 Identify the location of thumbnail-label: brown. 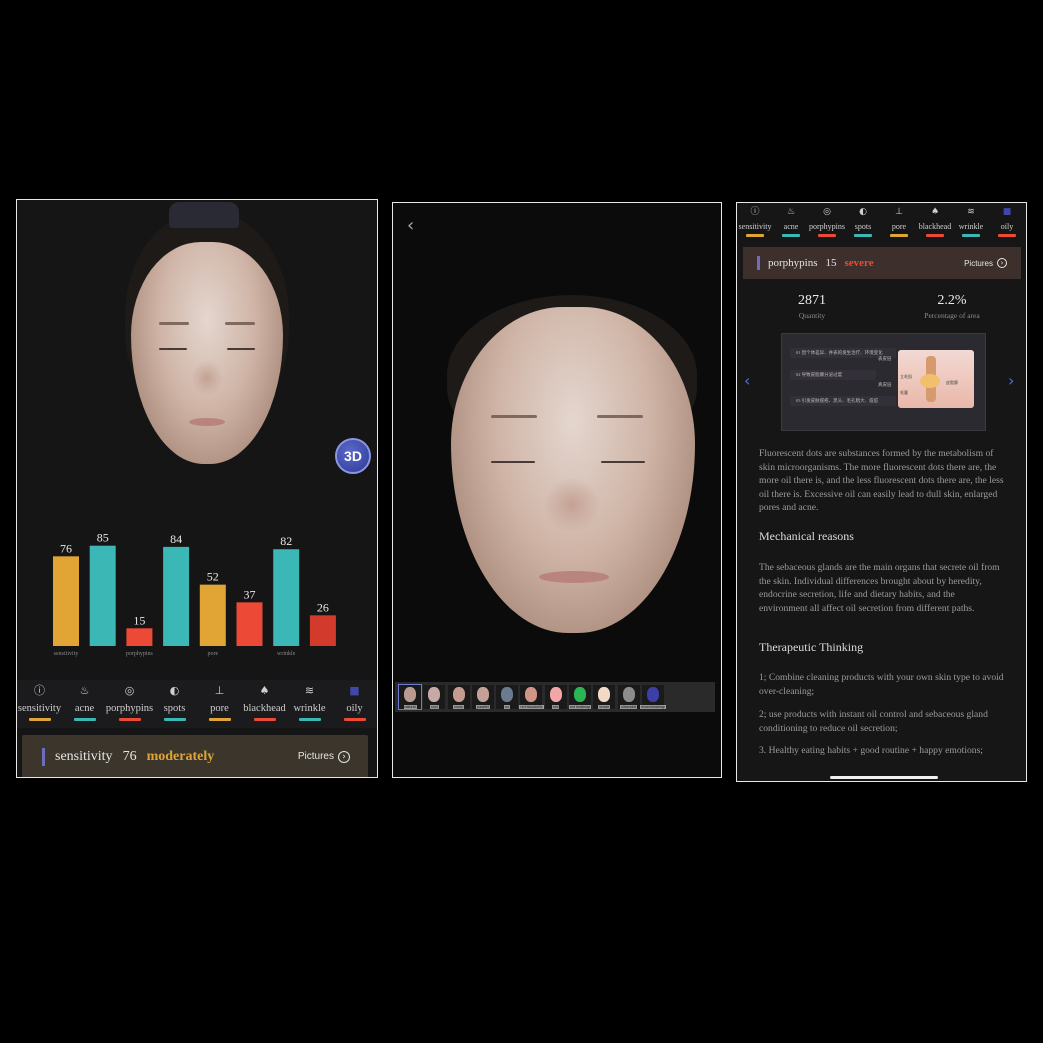
(604, 707).